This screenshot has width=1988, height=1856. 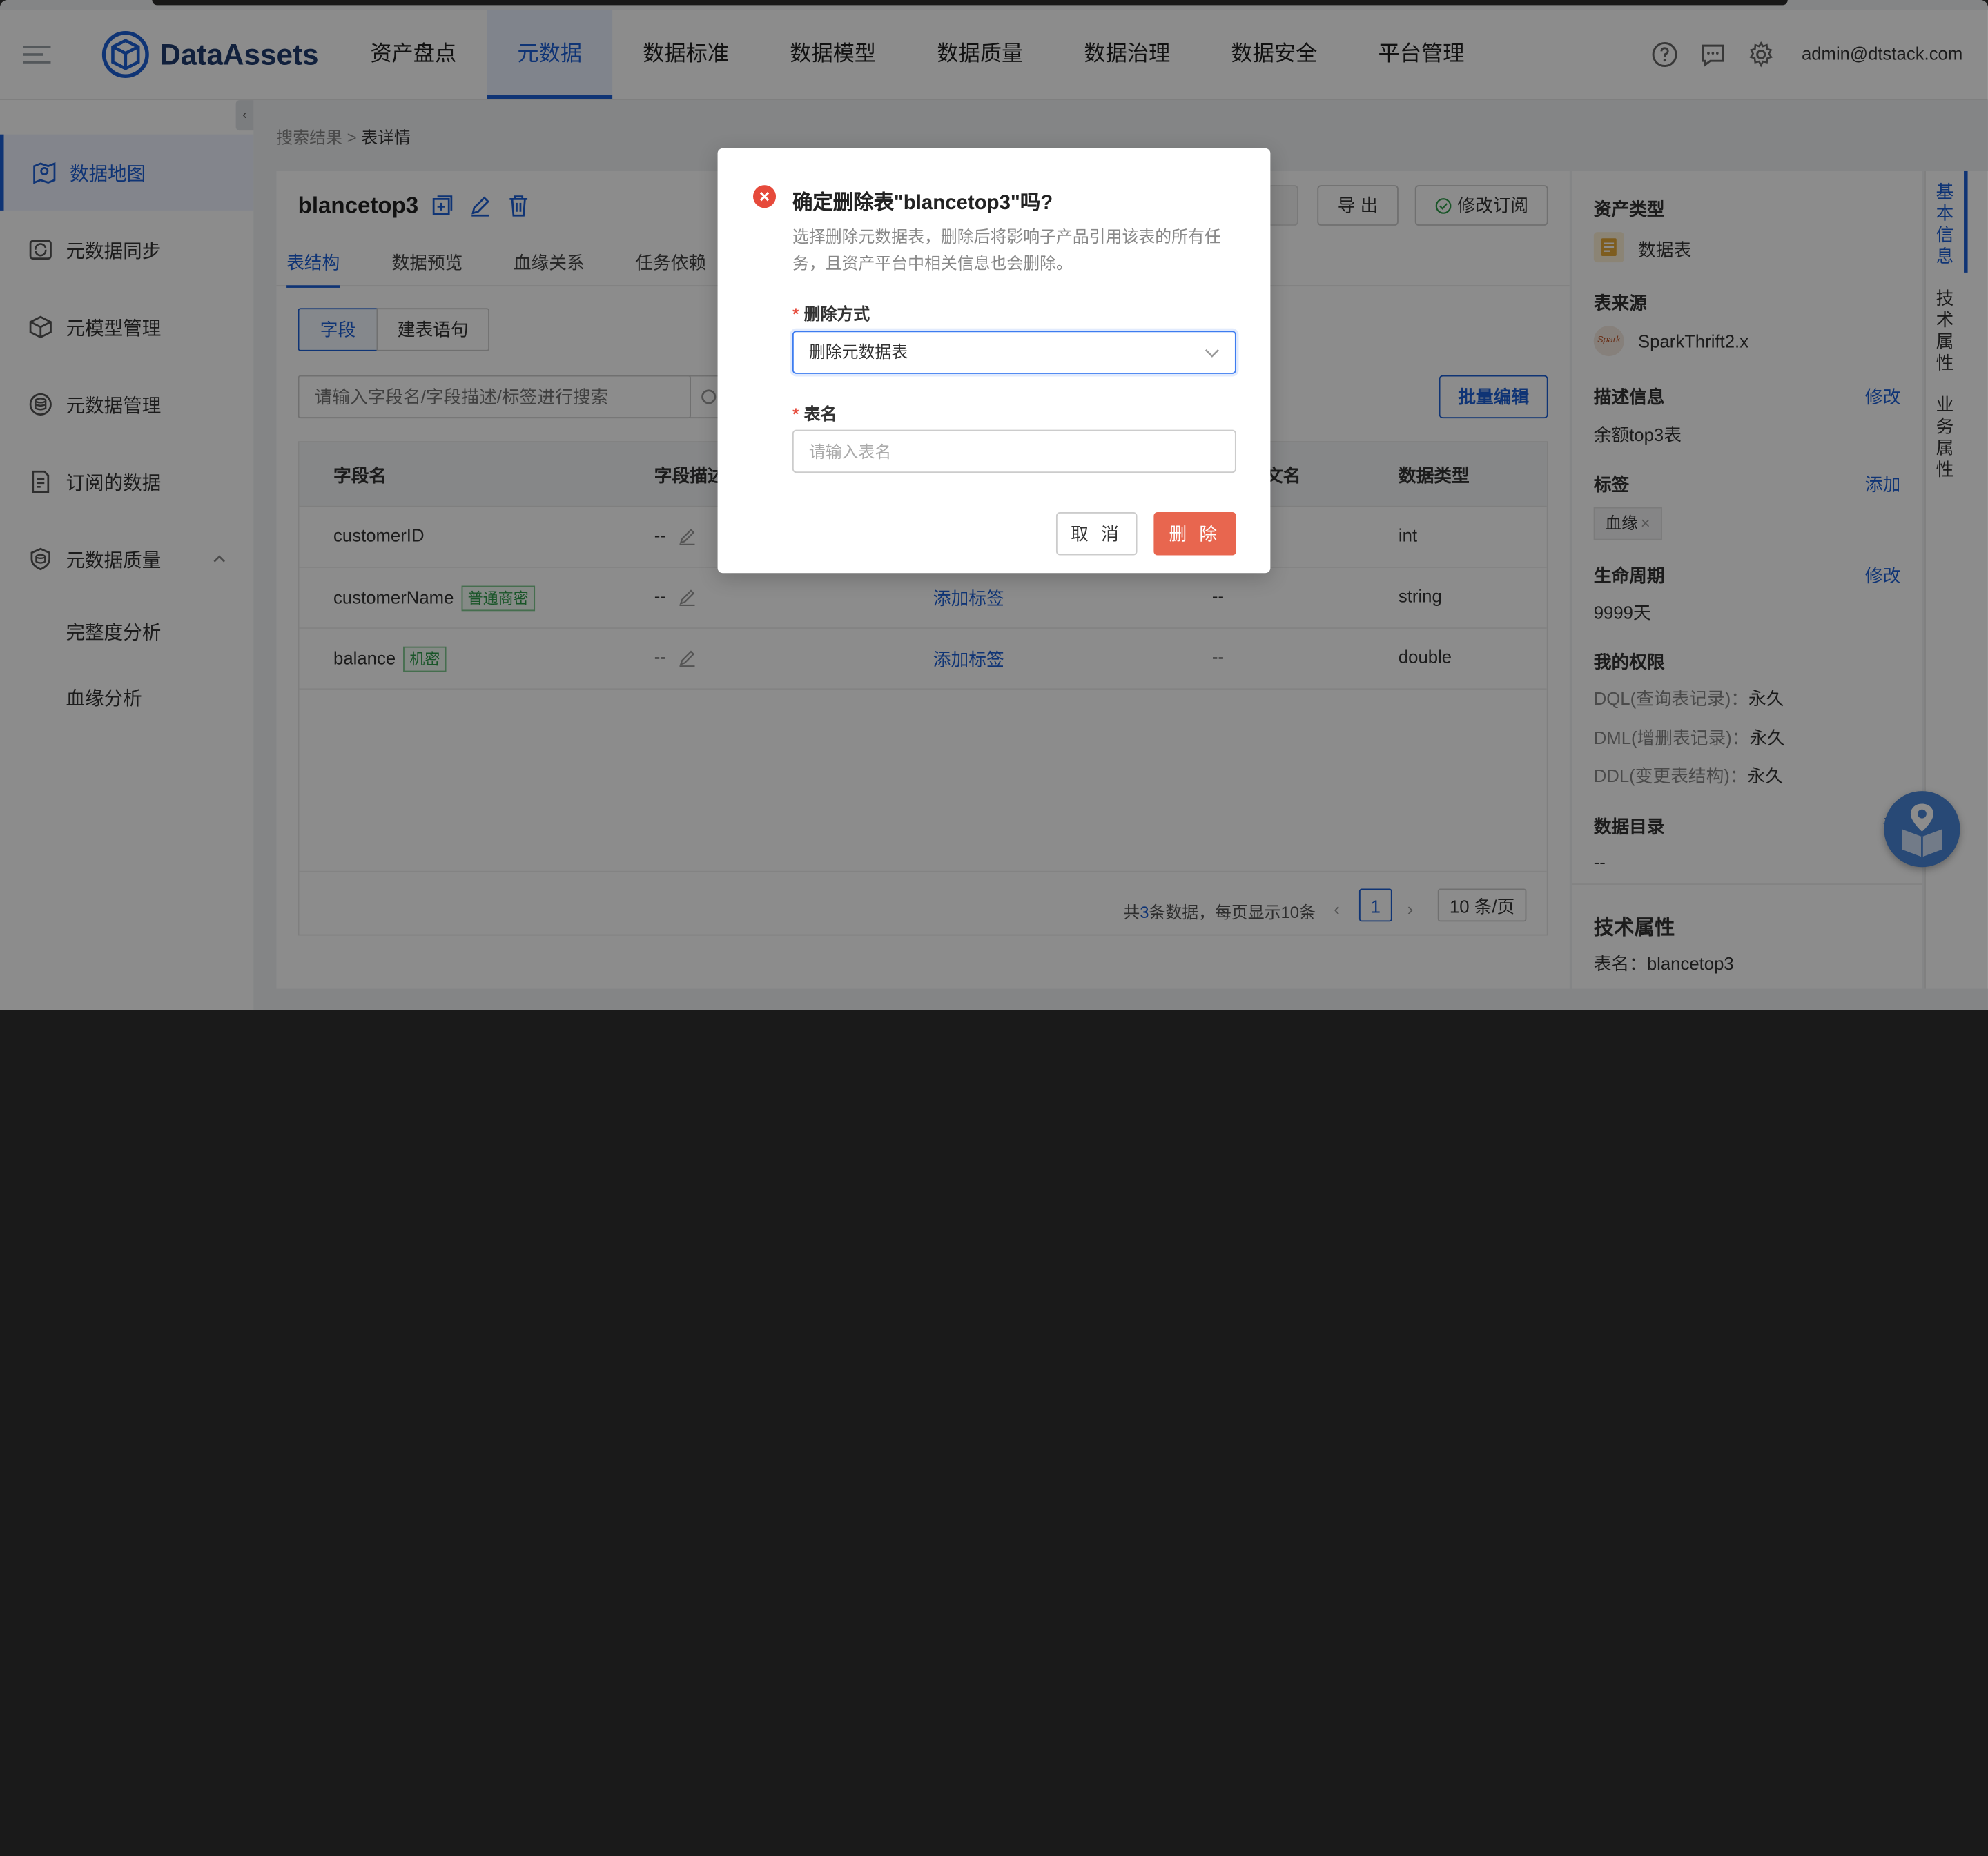 I want to click on chevron-down-icon, so click(x=1212, y=353).